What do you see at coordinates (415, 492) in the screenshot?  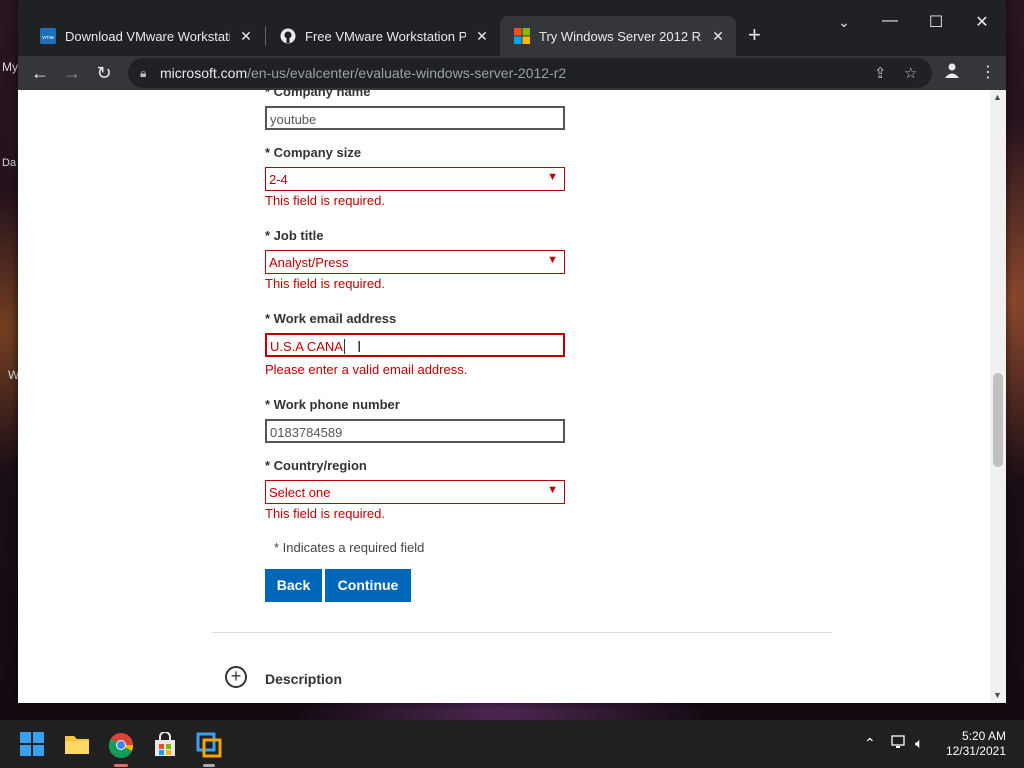 I see `country-select: Select one ▼` at bounding box center [415, 492].